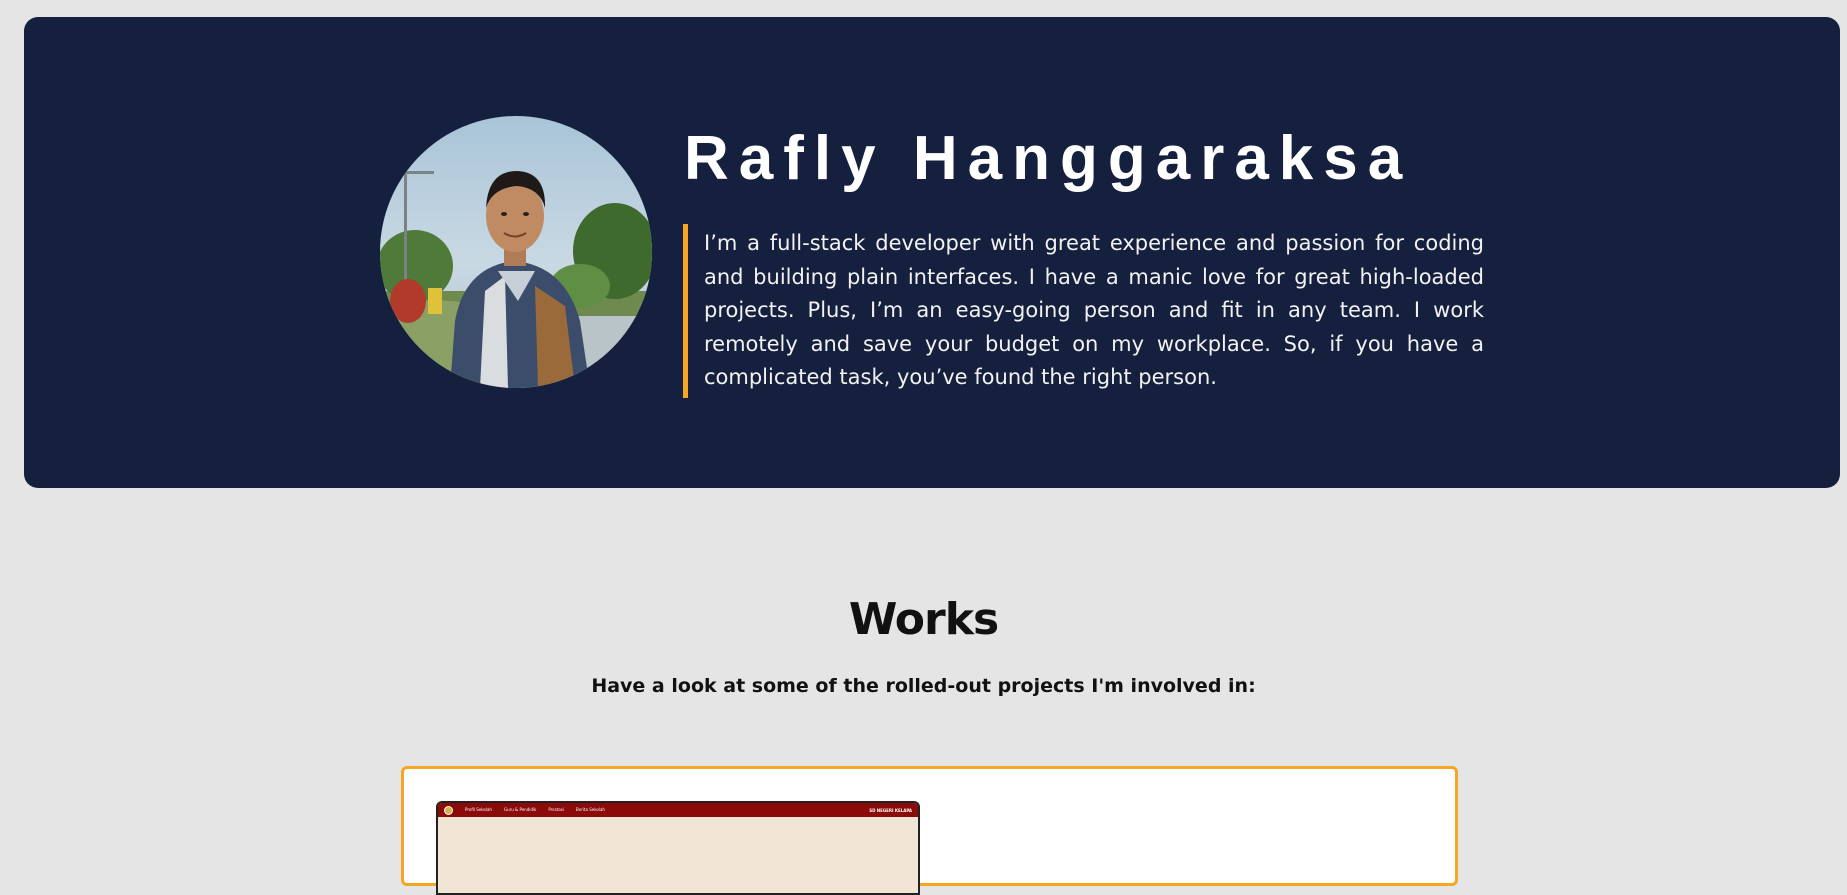 This screenshot has height=895, width=1847. Describe the element at coordinates (556, 809) in the screenshot. I see `thumbnail-nav-link: Prestasi` at that location.